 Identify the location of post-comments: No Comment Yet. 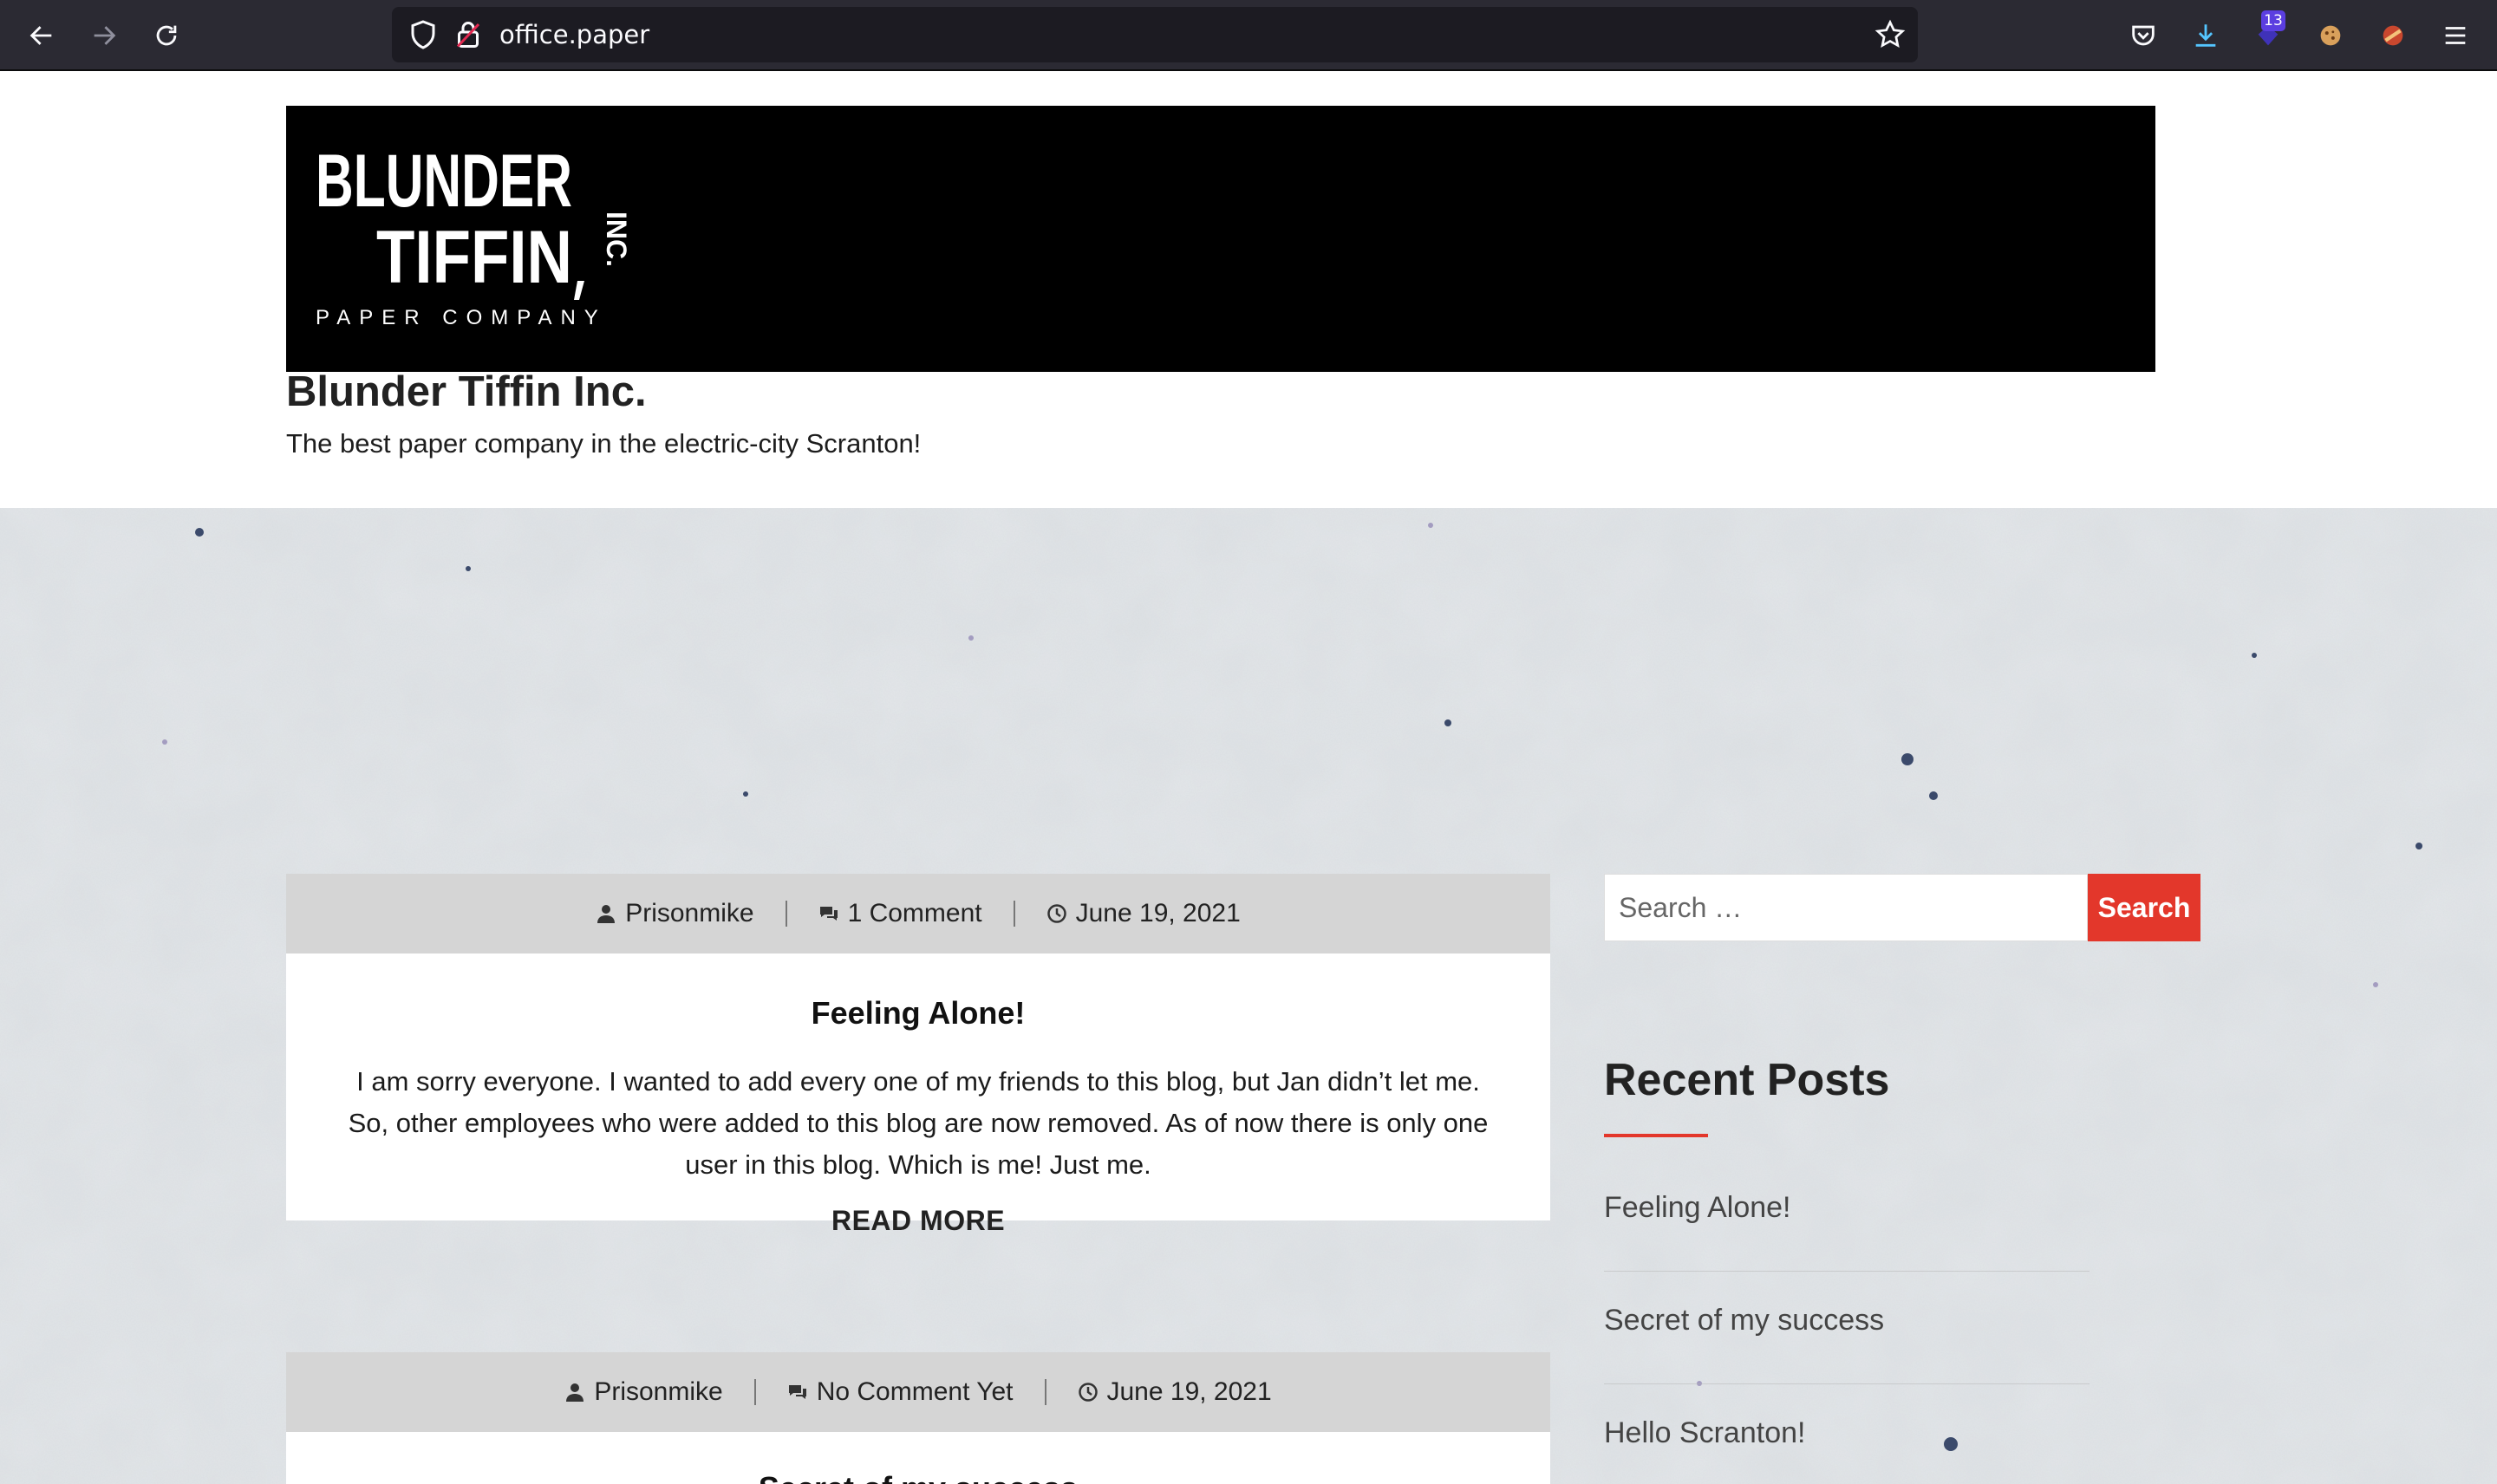
(901, 1392).